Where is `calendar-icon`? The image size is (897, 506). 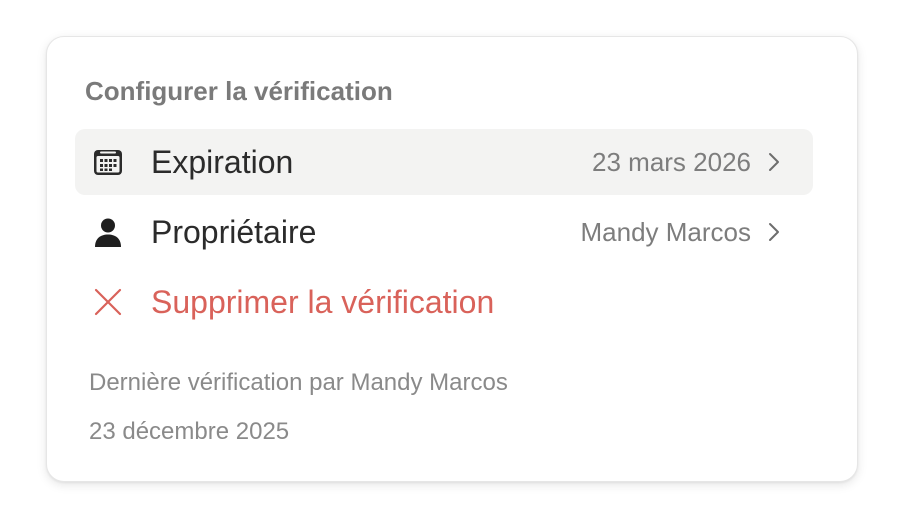
calendar-icon is located at coordinates (108, 162).